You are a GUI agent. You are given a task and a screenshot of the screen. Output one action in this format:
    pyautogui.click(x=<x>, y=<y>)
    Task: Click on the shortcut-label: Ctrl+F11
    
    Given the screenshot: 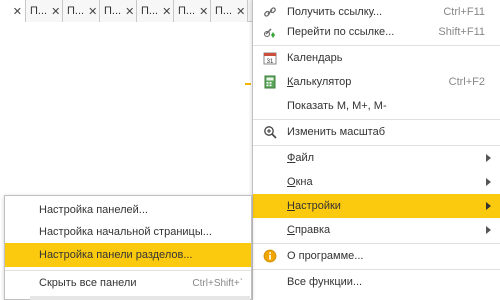 What is the action you would take?
    pyautogui.click(x=464, y=12)
    